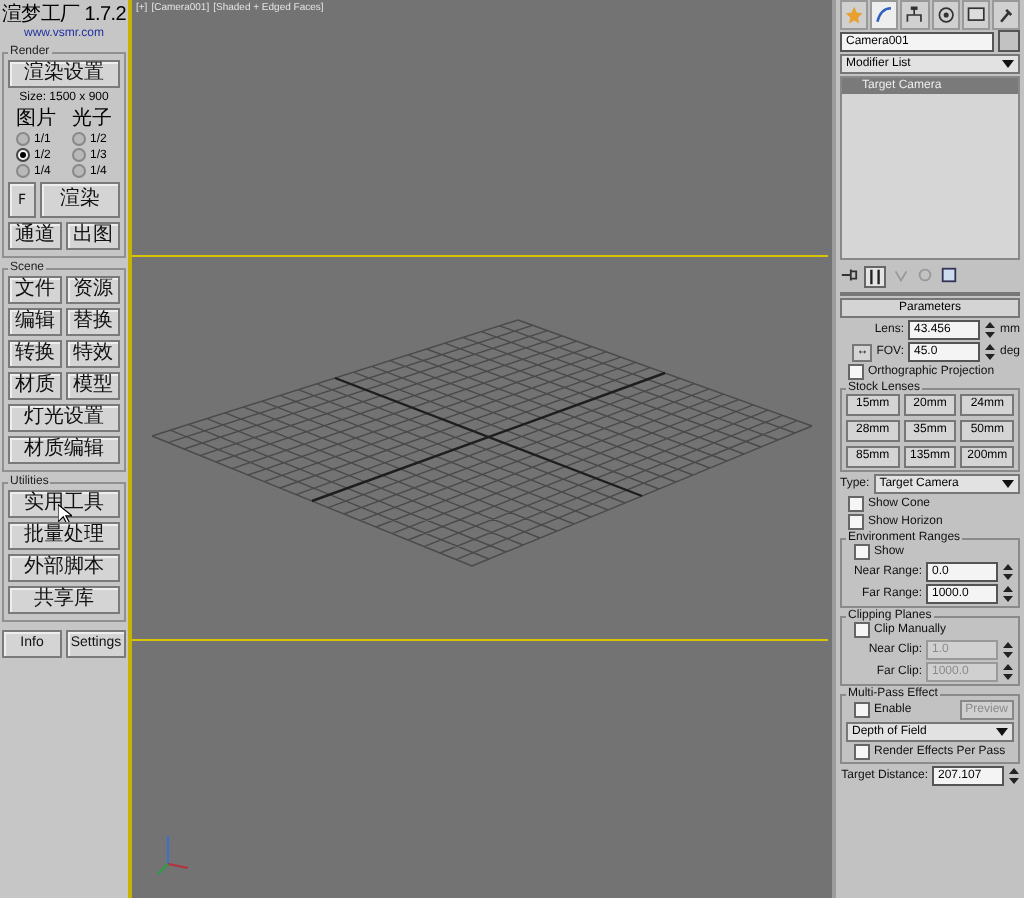 The width and height of the screenshot is (1024, 898). Describe the element at coordinates (975, 14) in the screenshot. I see `monitor-icon` at that location.